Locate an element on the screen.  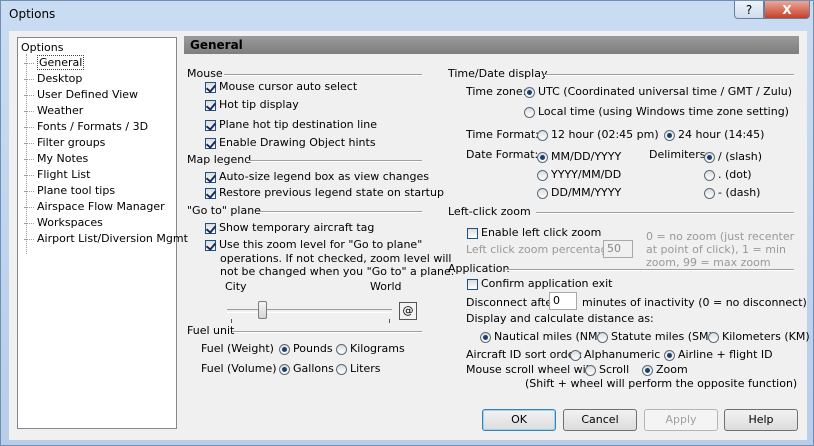
use-zoom-text-3: not be changed when you "Go to" a plane. is located at coordinates (337, 271).